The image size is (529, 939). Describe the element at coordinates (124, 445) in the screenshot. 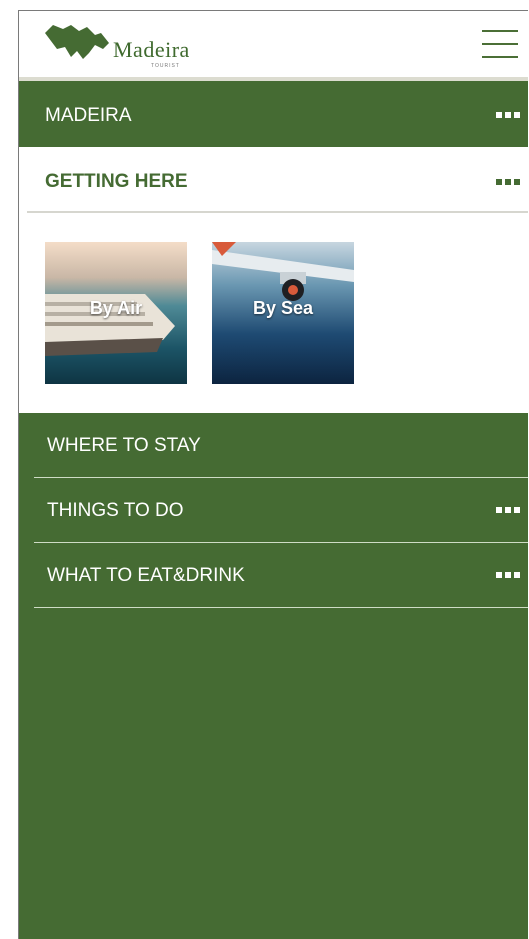

I see `menu-item-label: WHERE TO STAY` at that location.